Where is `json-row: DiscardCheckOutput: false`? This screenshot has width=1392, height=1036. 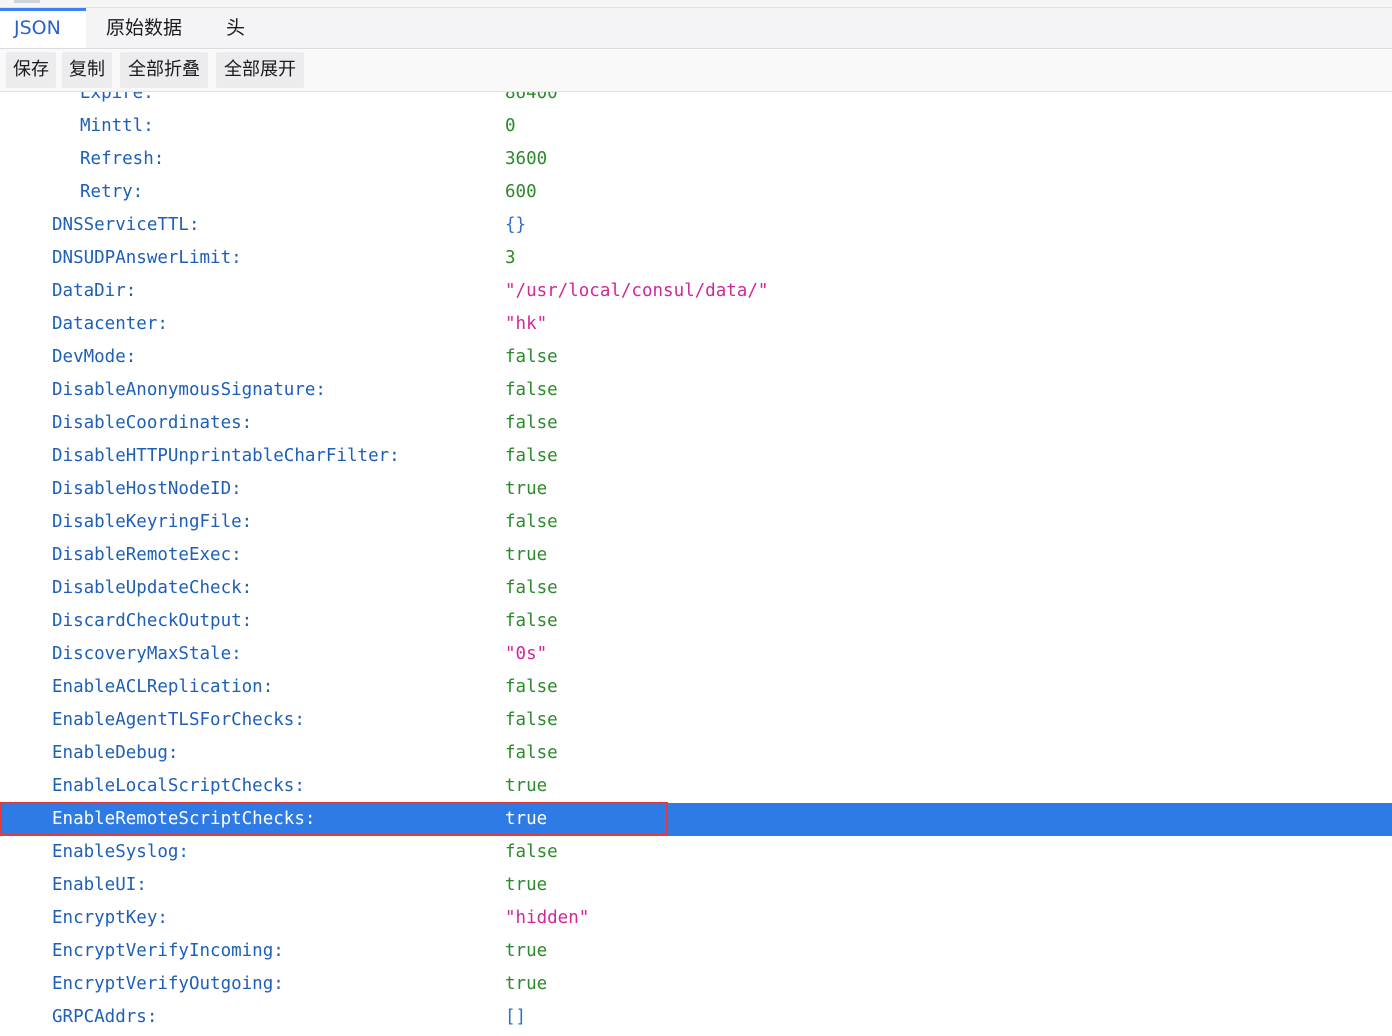
json-row: DiscardCheckOutput: false is located at coordinates (696, 621).